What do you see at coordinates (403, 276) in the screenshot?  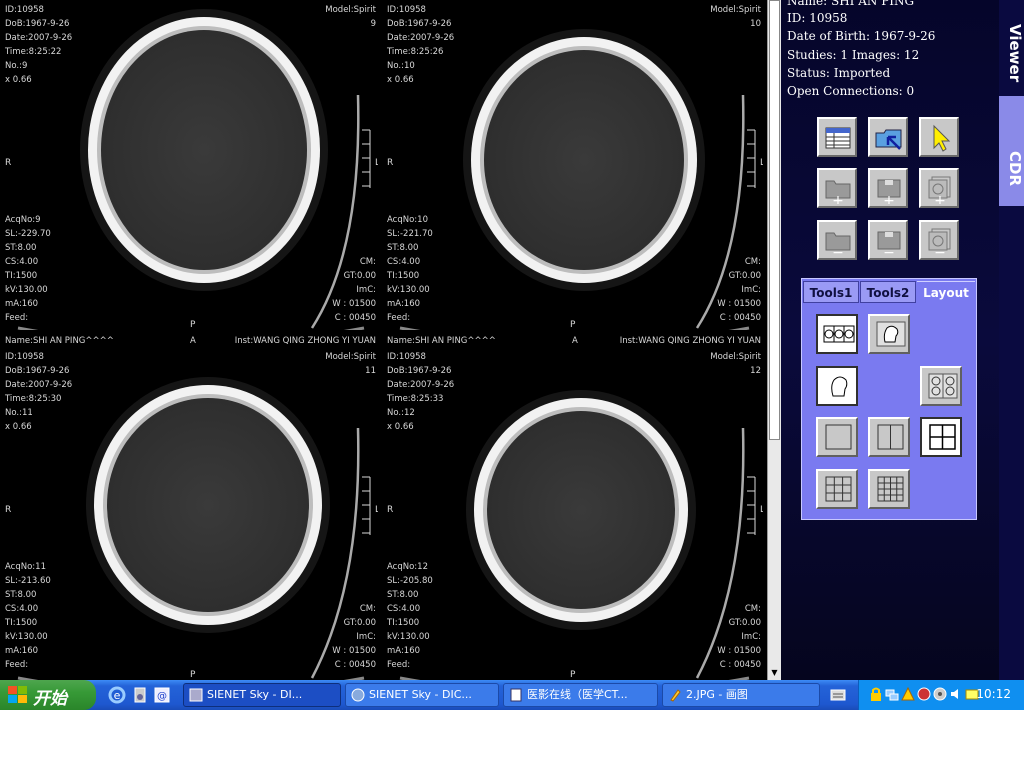 I see `overlay-text: TI:1500` at bounding box center [403, 276].